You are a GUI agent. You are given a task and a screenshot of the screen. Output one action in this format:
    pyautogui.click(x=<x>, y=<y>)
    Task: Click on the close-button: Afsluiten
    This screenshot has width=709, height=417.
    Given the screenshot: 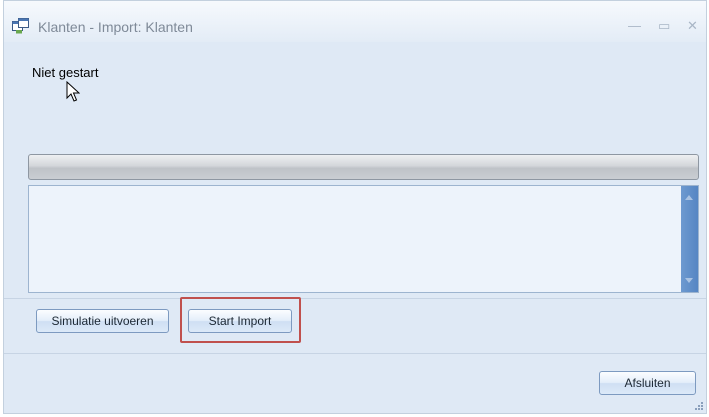 What is the action you would take?
    pyautogui.click(x=647, y=383)
    